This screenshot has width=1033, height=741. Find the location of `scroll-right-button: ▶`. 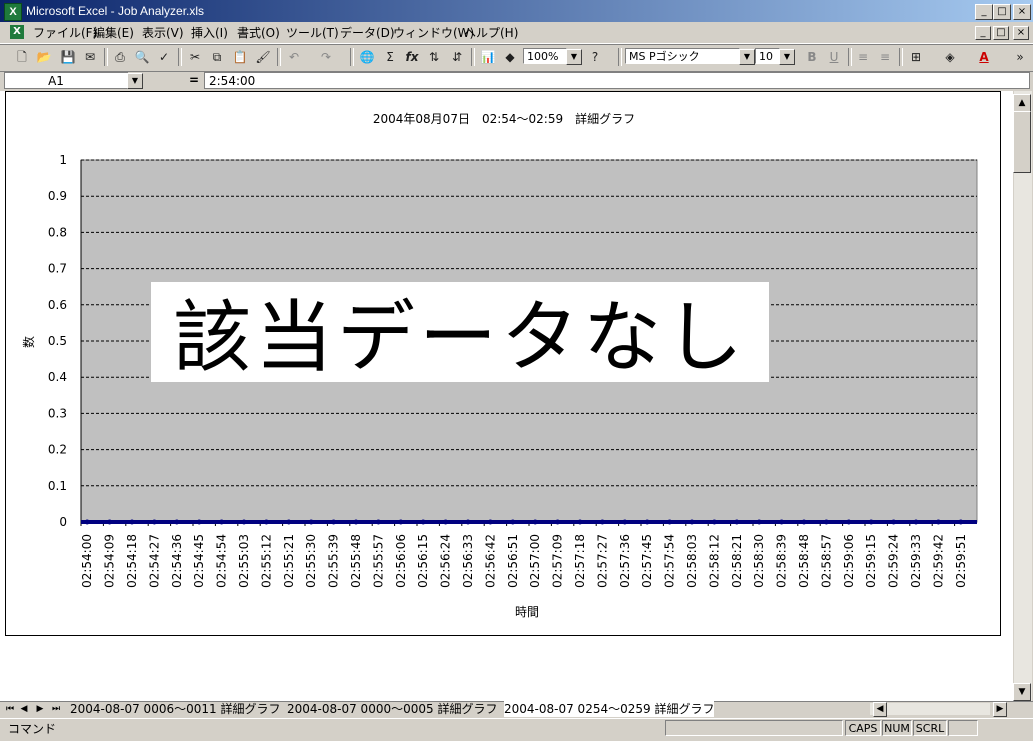

scroll-right-button: ▶ is located at coordinates (1000, 709).